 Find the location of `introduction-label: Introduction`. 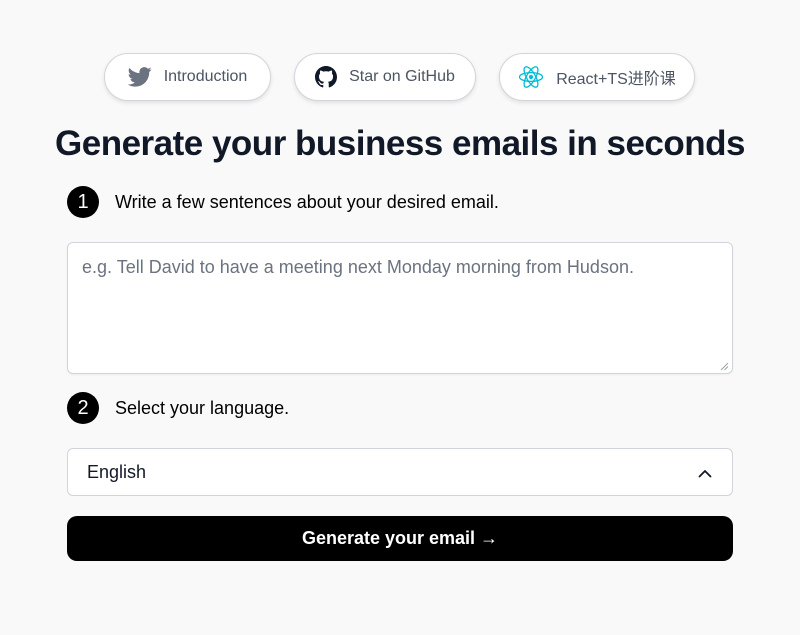

introduction-label: Introduction is located at coordinates (205, 76).